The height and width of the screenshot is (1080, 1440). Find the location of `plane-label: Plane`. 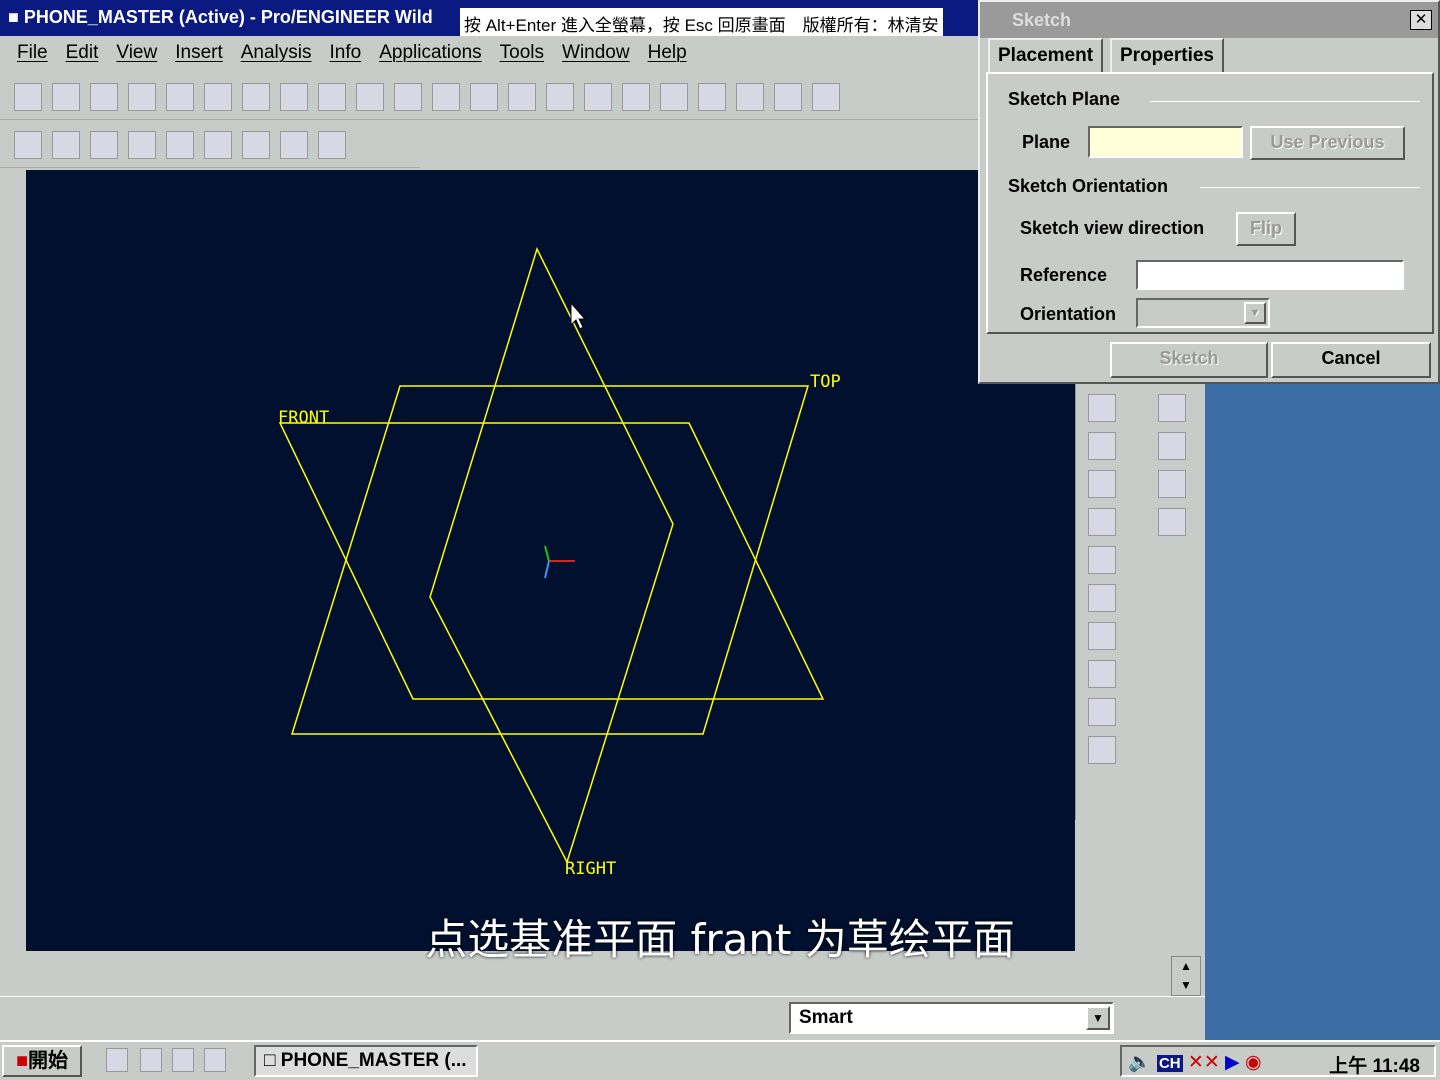

plane-label: Plane is located at coordinates (1046, 142).